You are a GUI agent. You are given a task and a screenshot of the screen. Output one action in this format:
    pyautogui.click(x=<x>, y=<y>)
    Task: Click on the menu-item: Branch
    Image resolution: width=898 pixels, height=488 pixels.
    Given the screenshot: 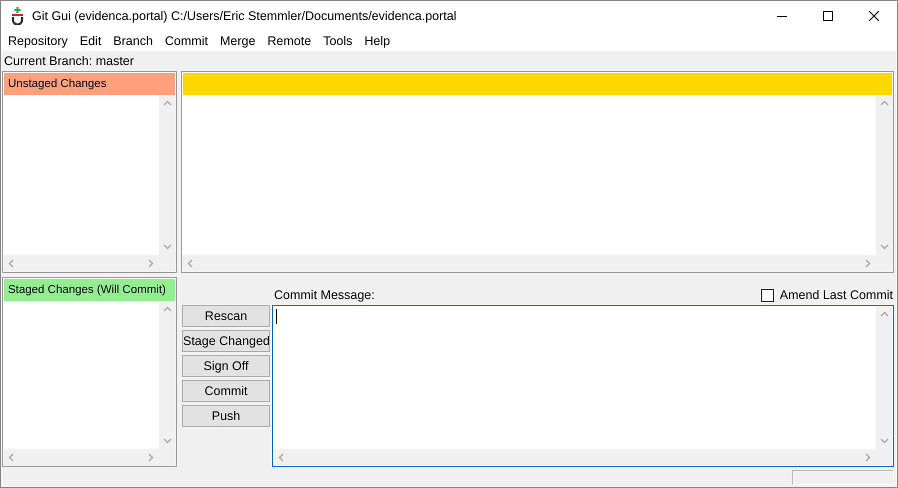 What is the action you would take?
    pyautogui.click(x=133, y=41)
    